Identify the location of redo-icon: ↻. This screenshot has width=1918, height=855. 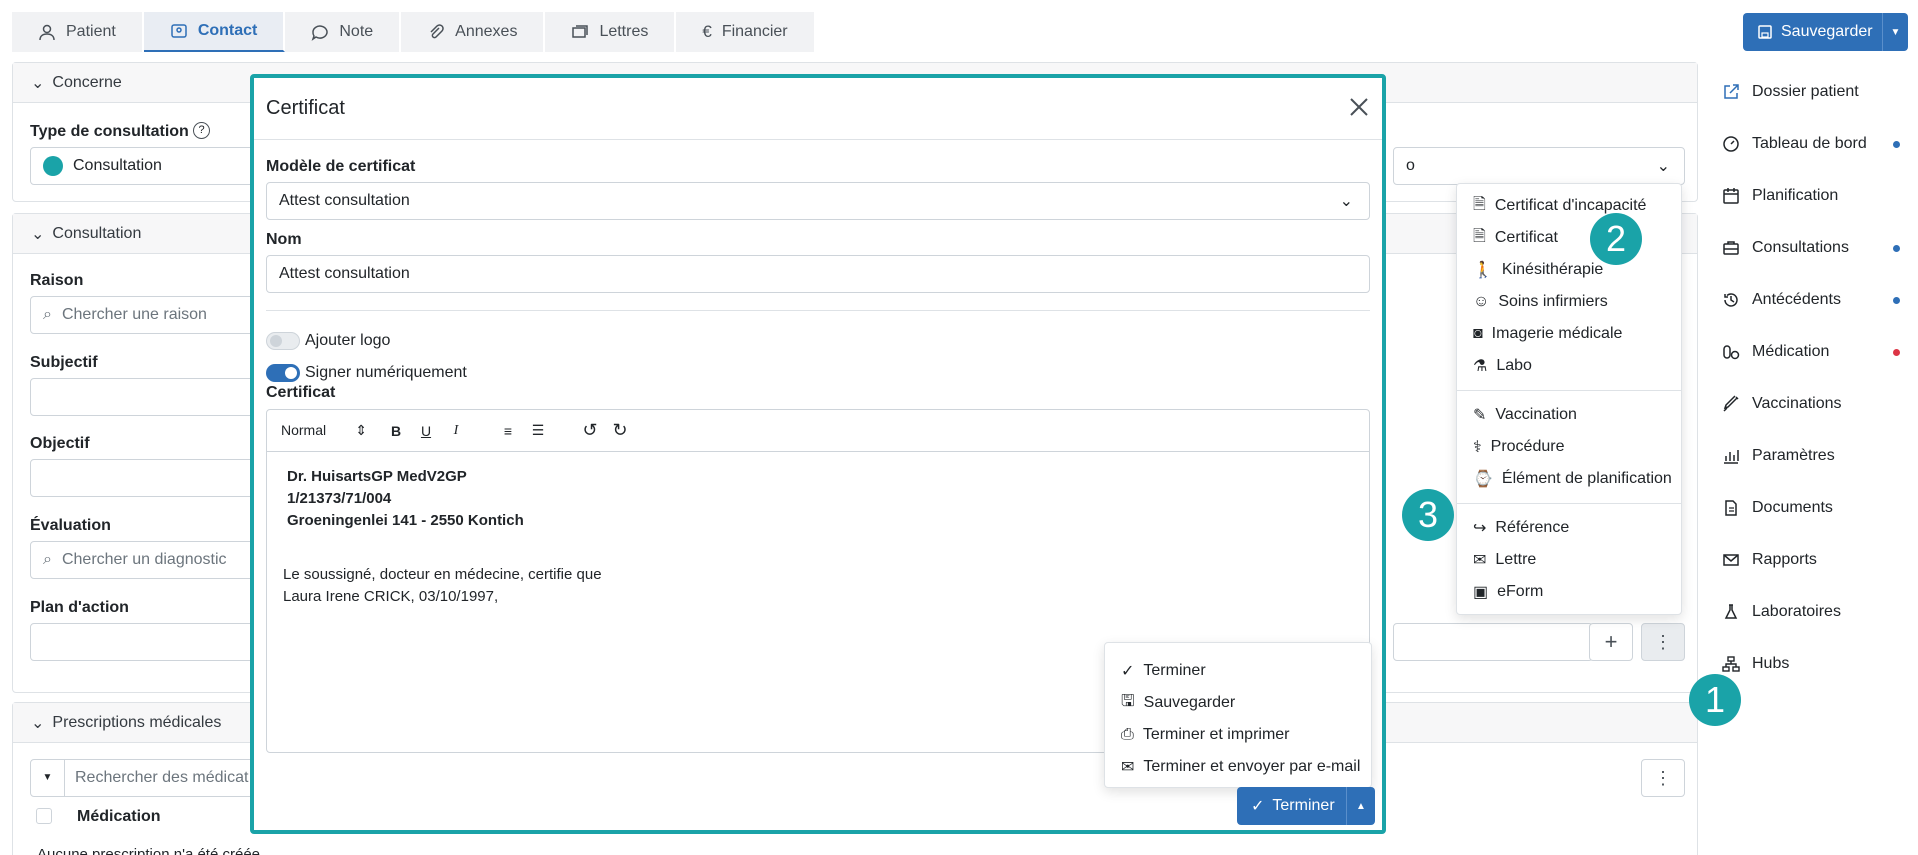
(620, 431).